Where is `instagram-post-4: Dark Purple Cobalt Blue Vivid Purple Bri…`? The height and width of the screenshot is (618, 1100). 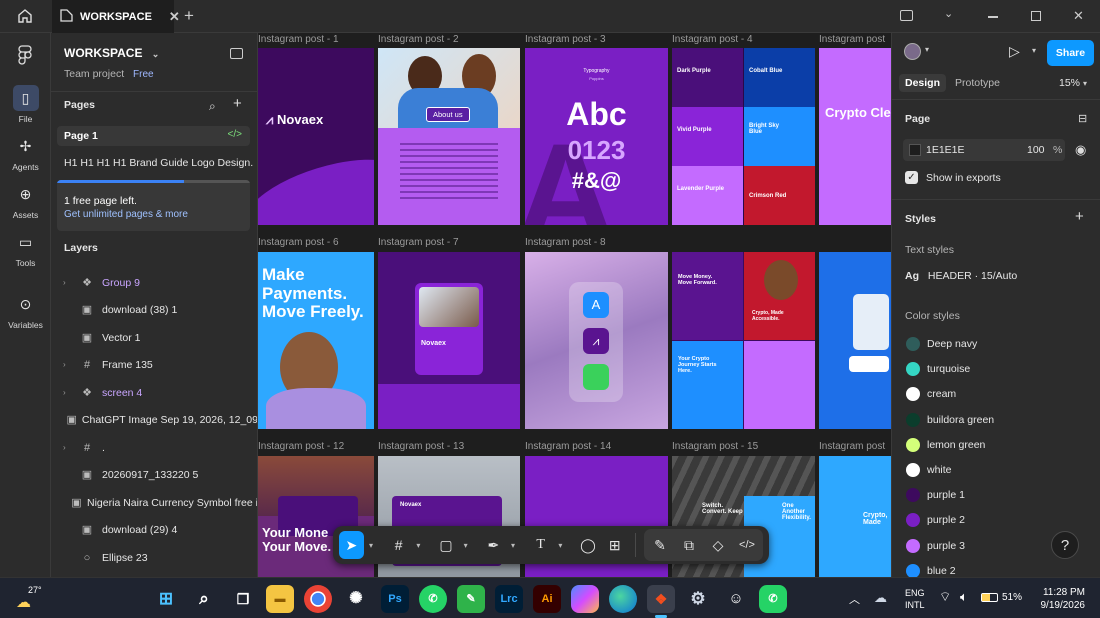
instagram-post-4: Dark Purple Cobalt Blue Vivid Purple Bri… is located at coordinates (743, 136).